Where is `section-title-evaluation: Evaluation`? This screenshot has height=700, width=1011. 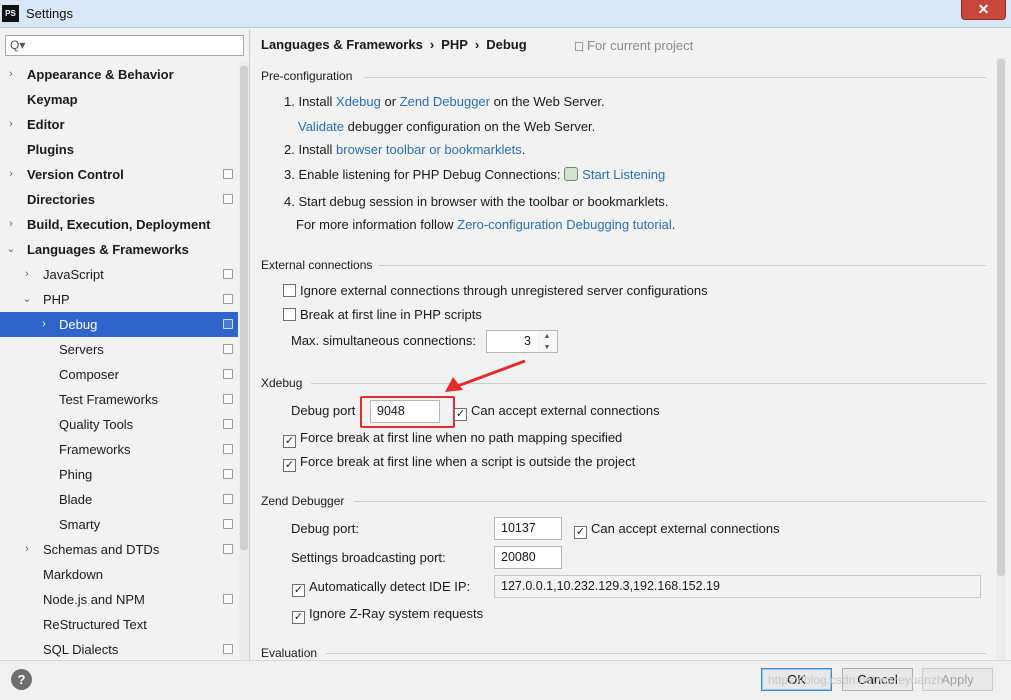
section-title-evaluation: Evaluation is located at coordinates (289, 653).